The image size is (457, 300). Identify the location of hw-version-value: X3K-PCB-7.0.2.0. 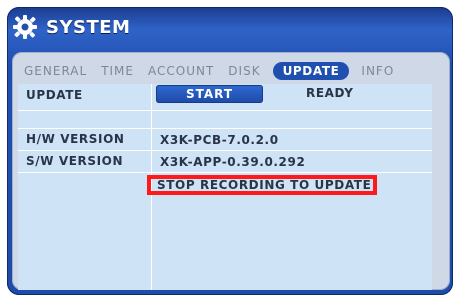
(219, 140).